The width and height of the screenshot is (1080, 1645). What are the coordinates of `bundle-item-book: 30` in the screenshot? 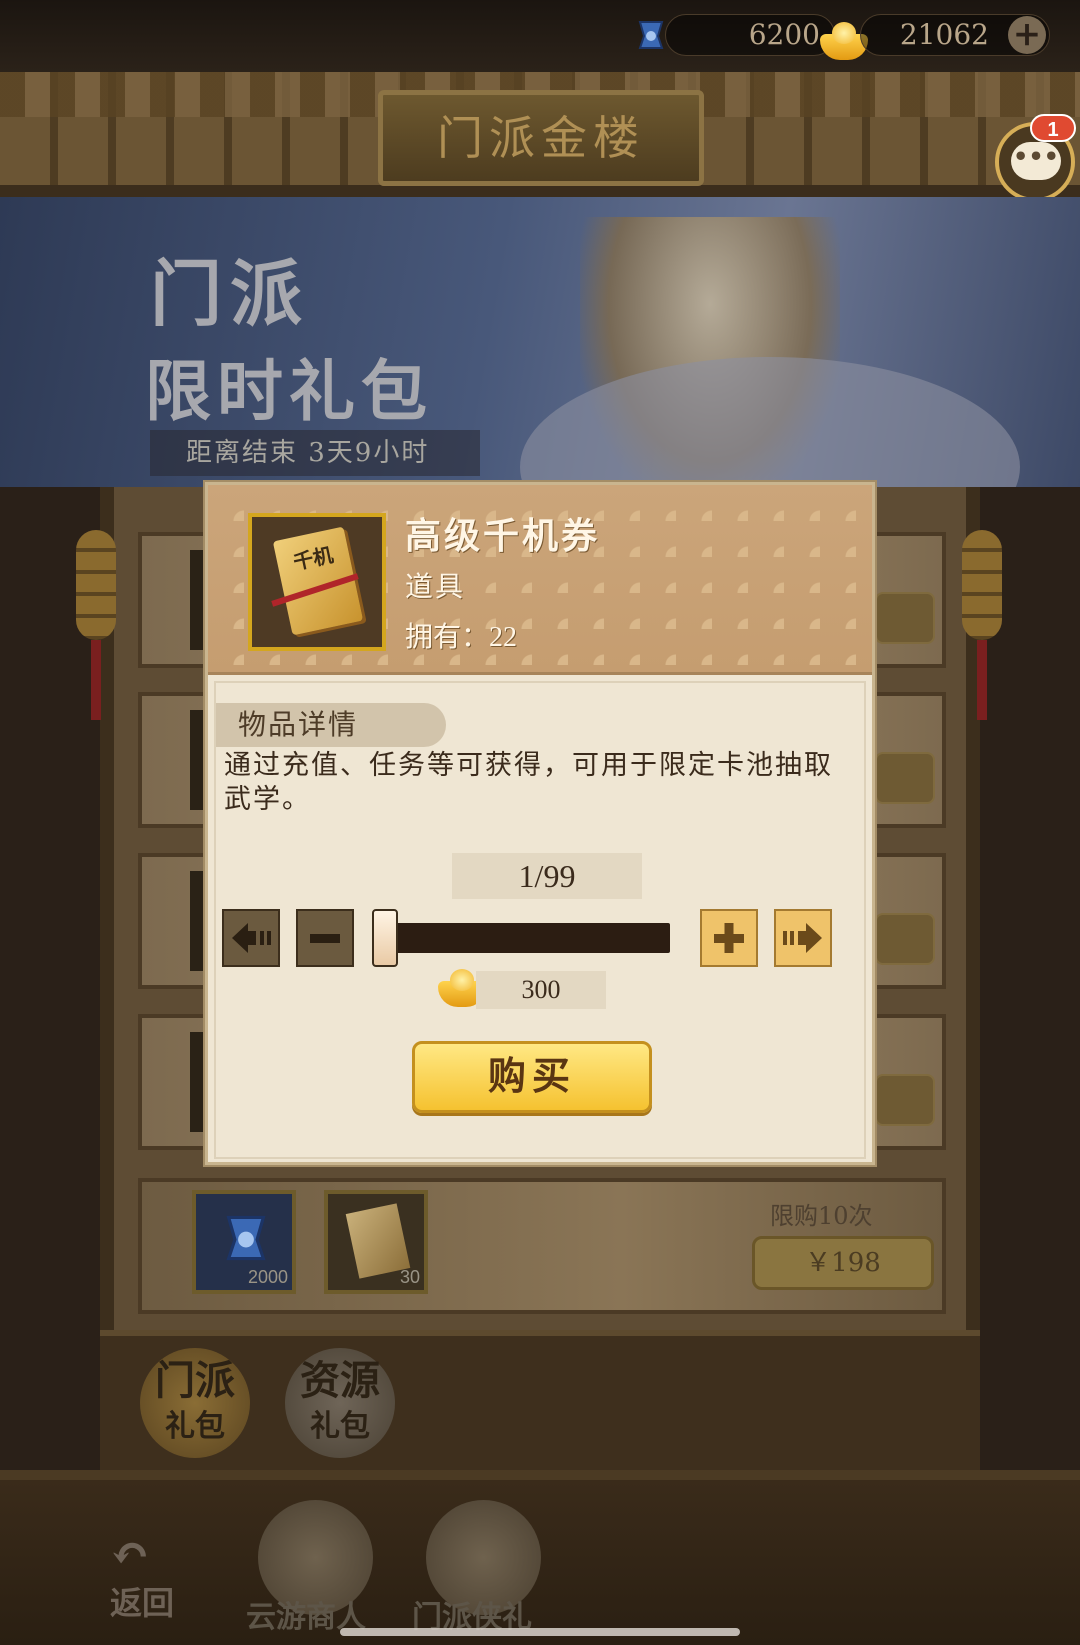 It's located at (376, 1242).